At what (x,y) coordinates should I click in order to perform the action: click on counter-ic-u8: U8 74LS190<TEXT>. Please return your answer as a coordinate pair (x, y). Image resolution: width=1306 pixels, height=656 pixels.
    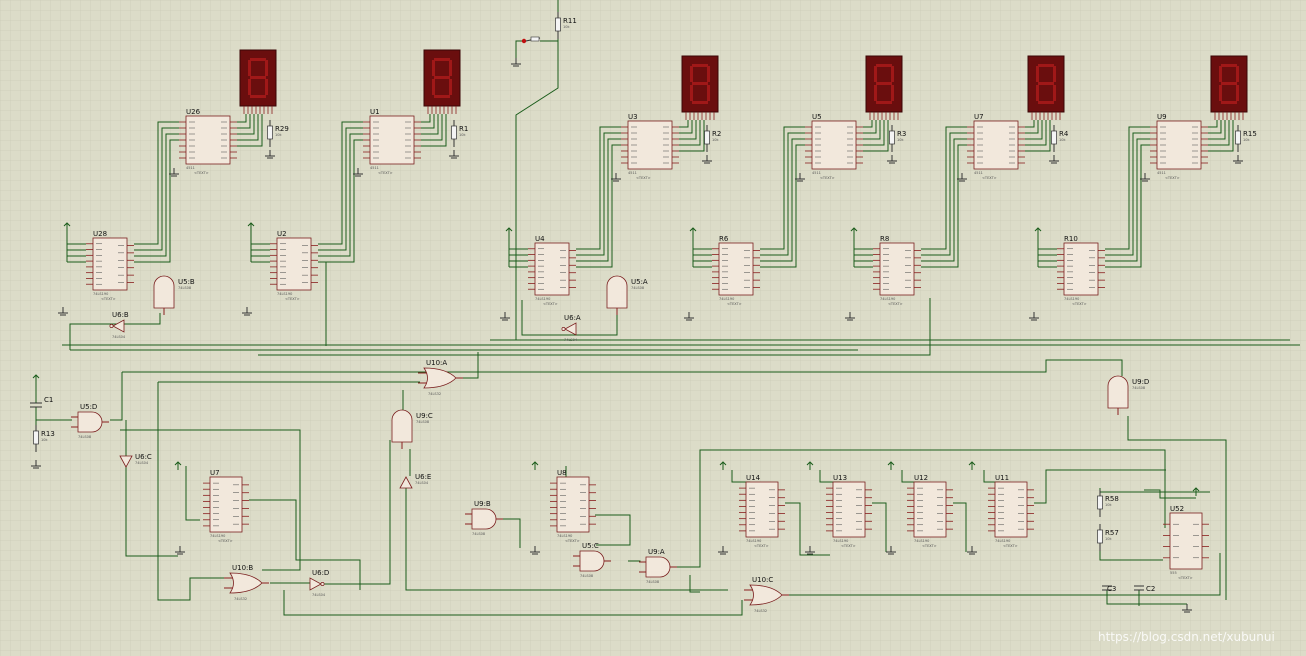
    Looking at the image, I should click on (573, 506).